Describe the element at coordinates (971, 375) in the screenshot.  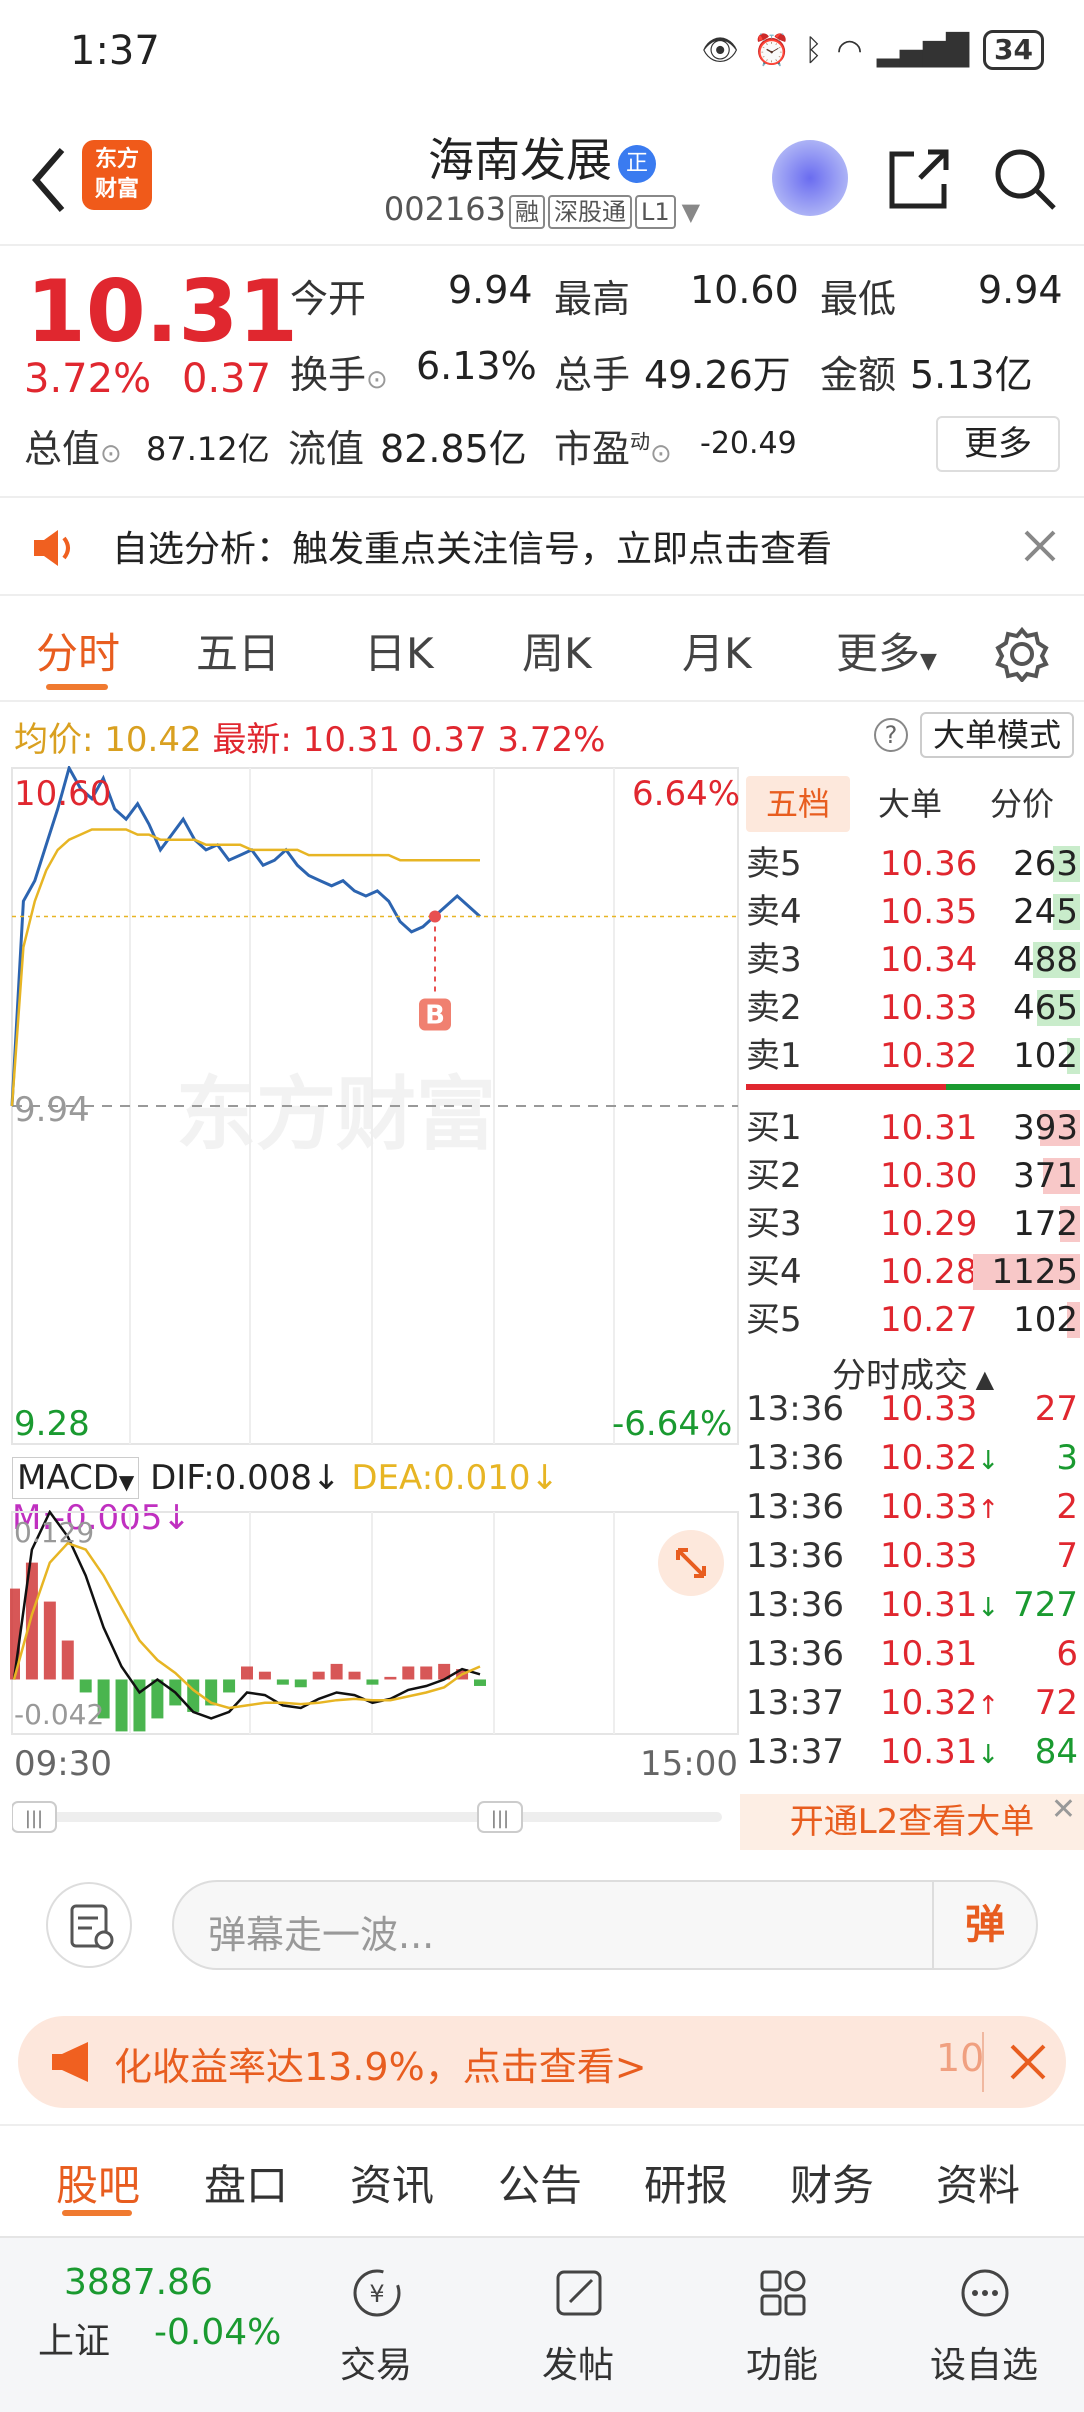
I see `amount-value: 5.13亿` at that location.